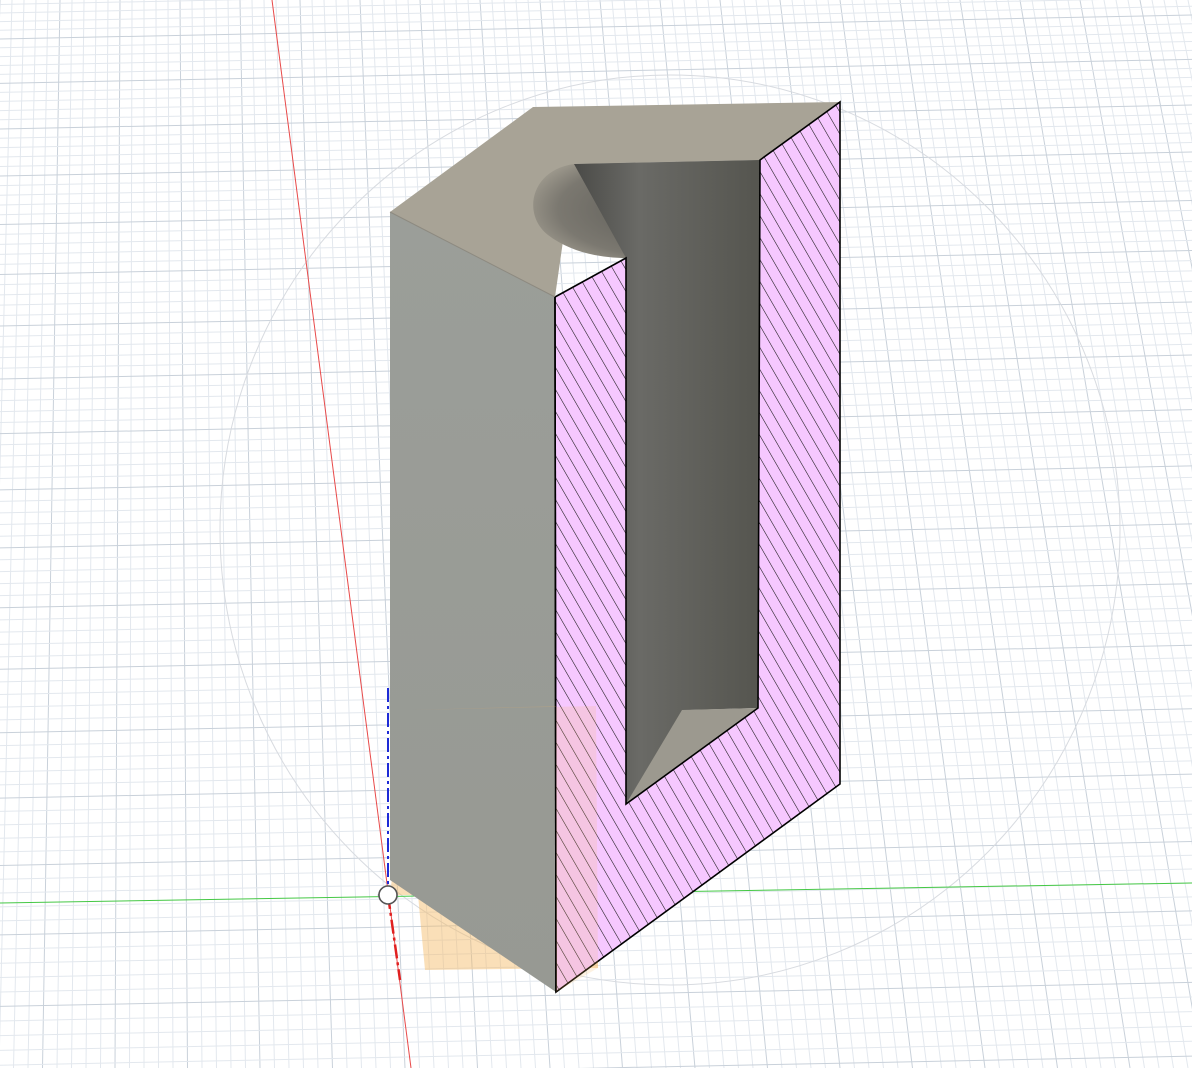 The width and height of the screenshot is (1192, 1068). What do you see at coordinates (555, 644) in the screenshot?
I see `edge-front-vertical` at bounding box center [555, 644].